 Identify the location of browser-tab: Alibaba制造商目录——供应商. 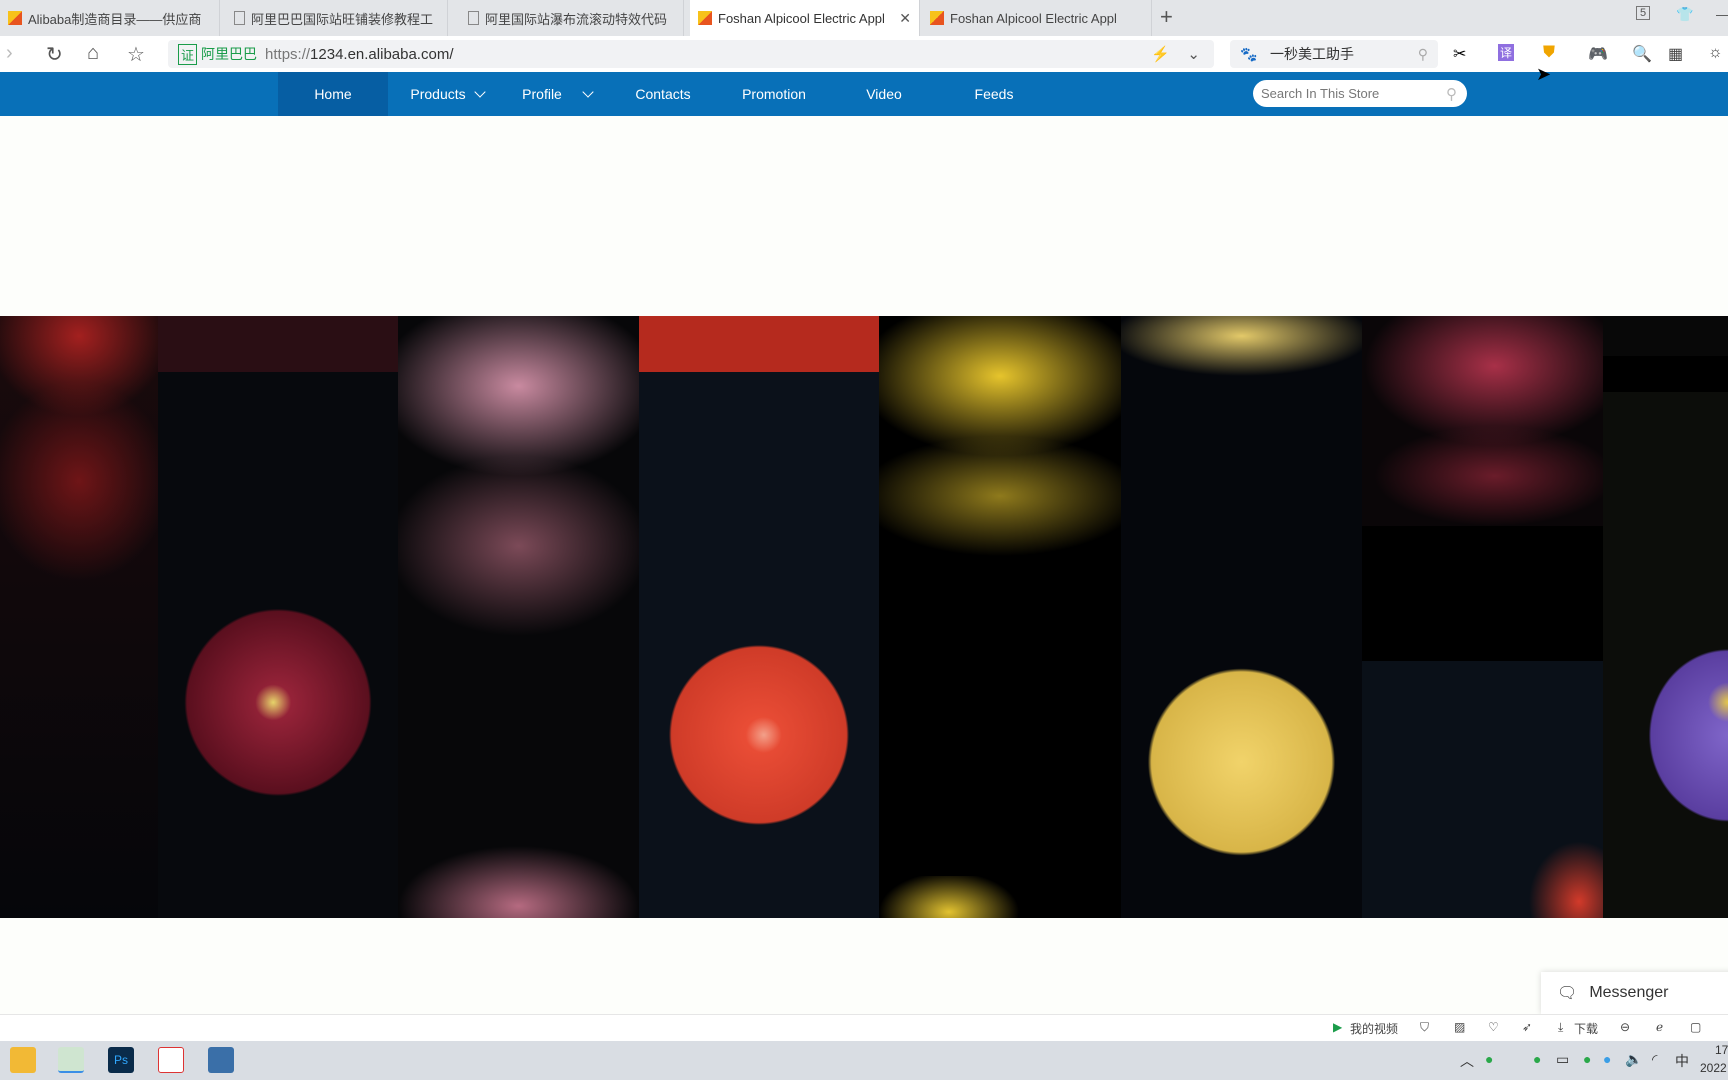
(110, 18).